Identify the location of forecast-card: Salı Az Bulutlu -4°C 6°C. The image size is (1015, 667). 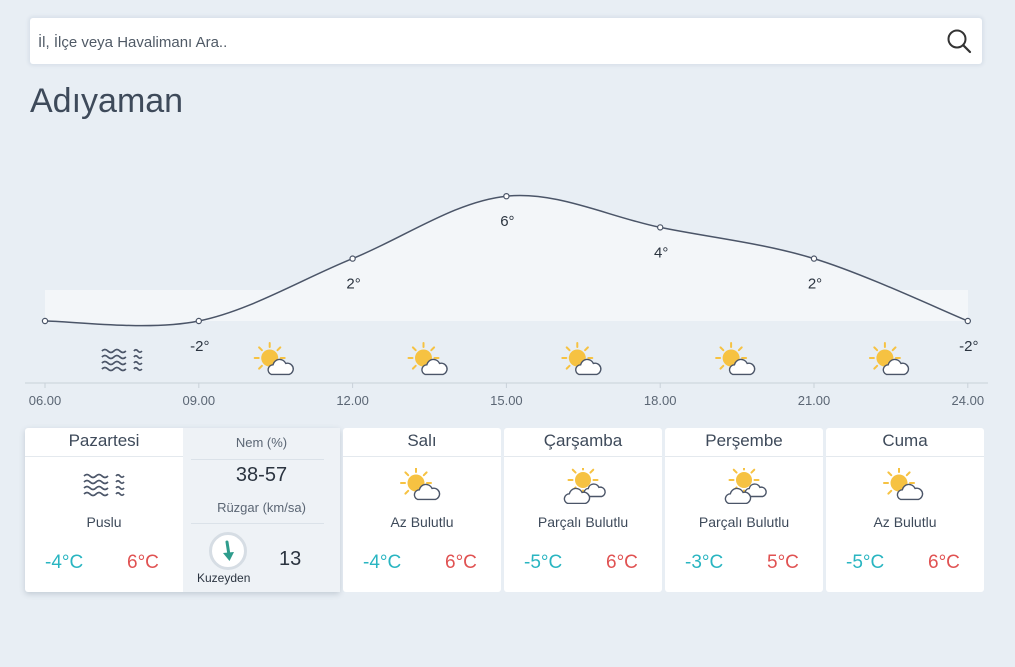
(422, 510).